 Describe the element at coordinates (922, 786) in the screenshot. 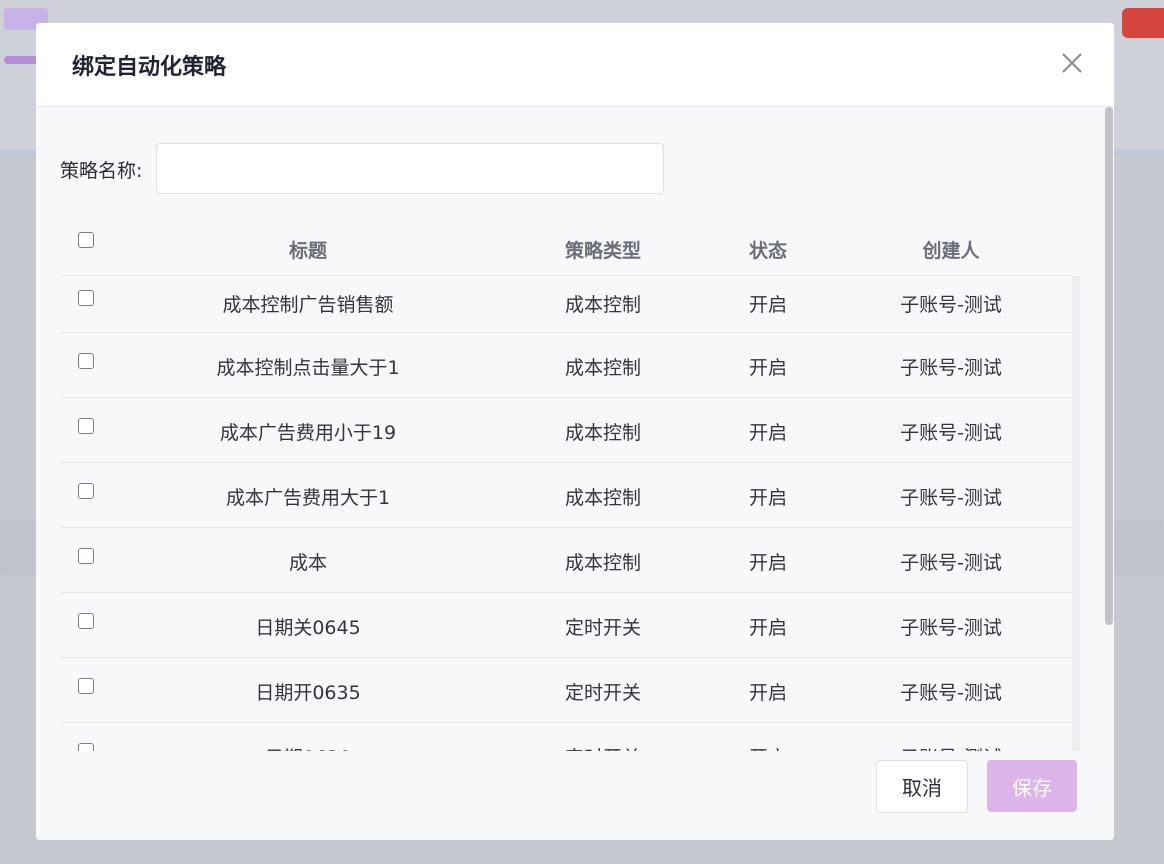

I see `cancel-button: 取消` at that location.